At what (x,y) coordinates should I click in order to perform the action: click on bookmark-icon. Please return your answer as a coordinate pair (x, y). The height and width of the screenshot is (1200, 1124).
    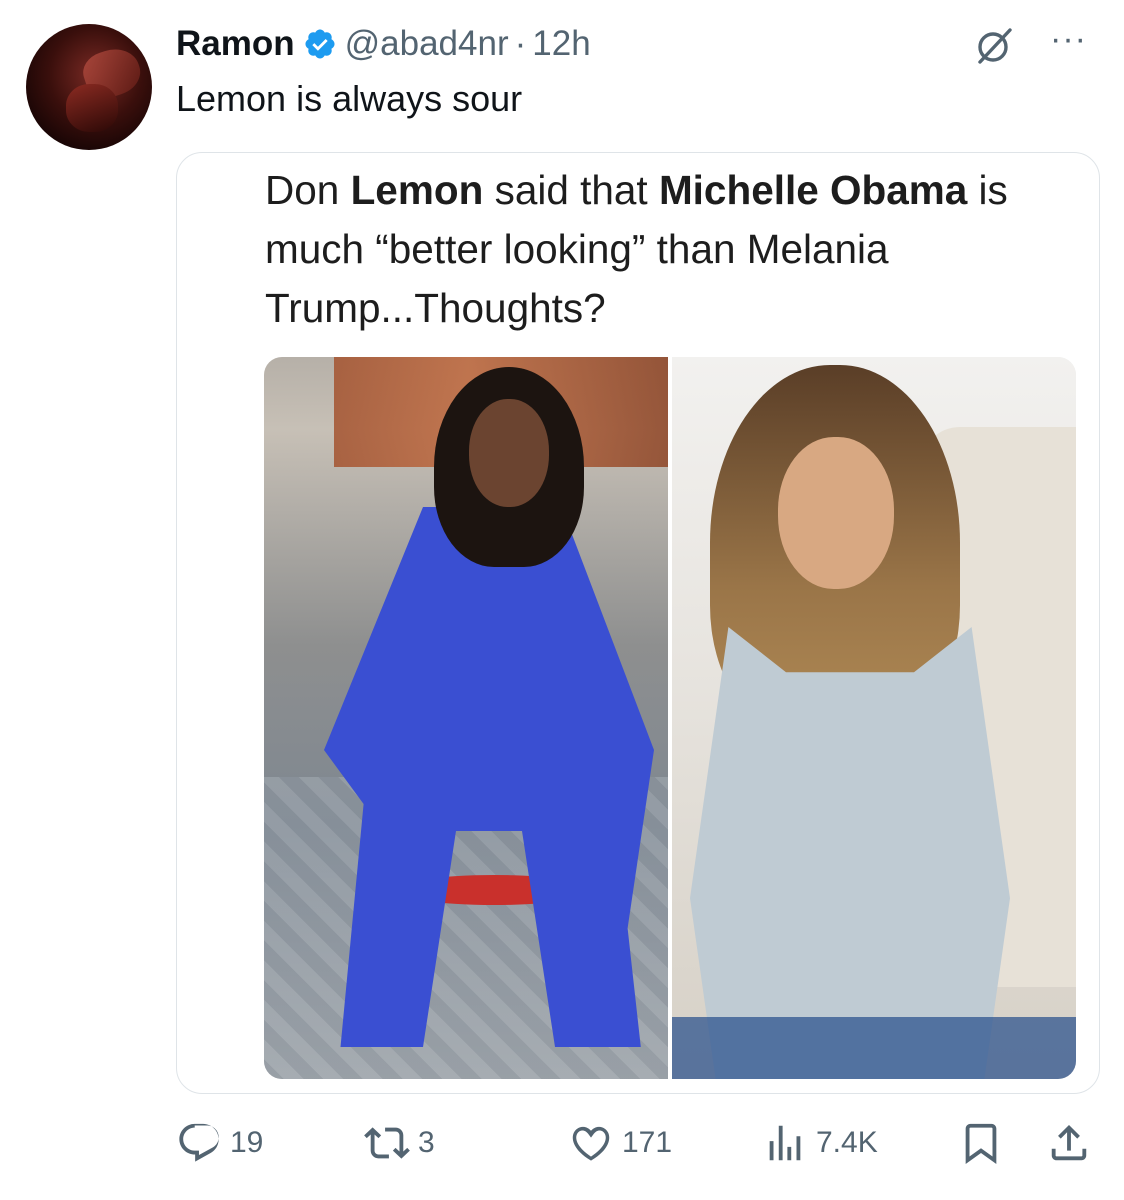
    Looking at the image, I should click on (981, 1143).